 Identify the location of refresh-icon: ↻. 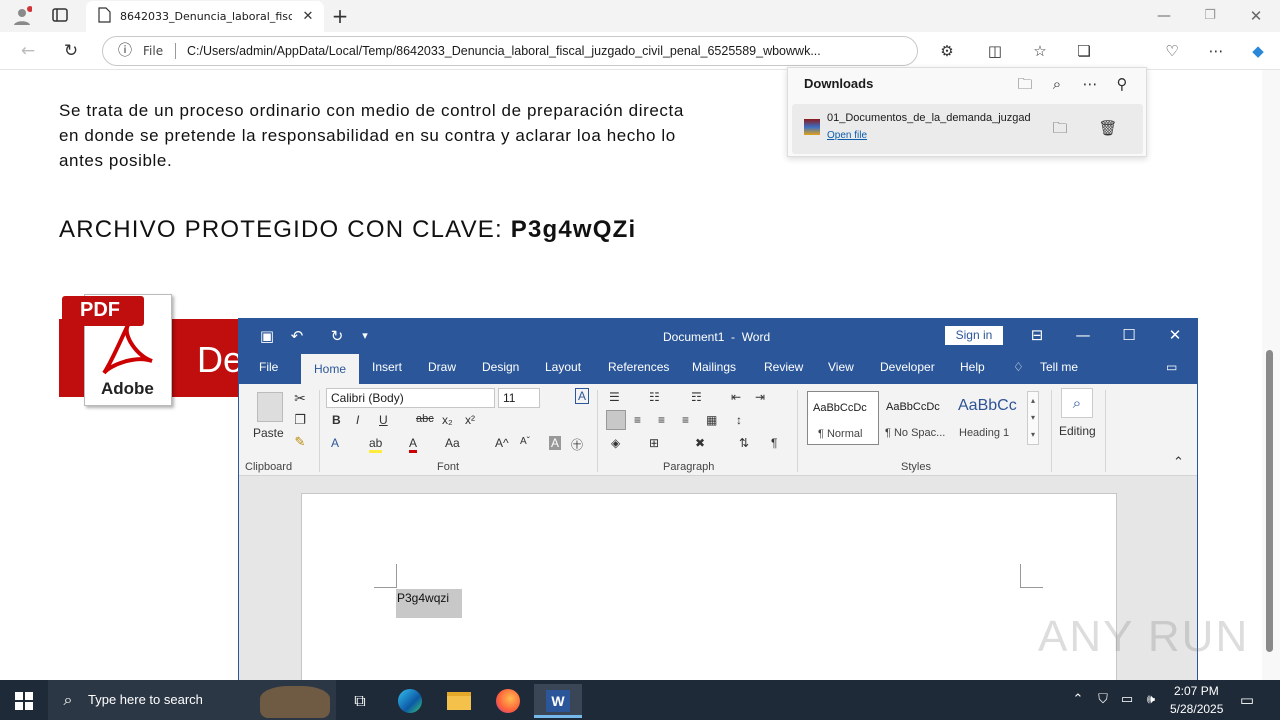
(71, 51).